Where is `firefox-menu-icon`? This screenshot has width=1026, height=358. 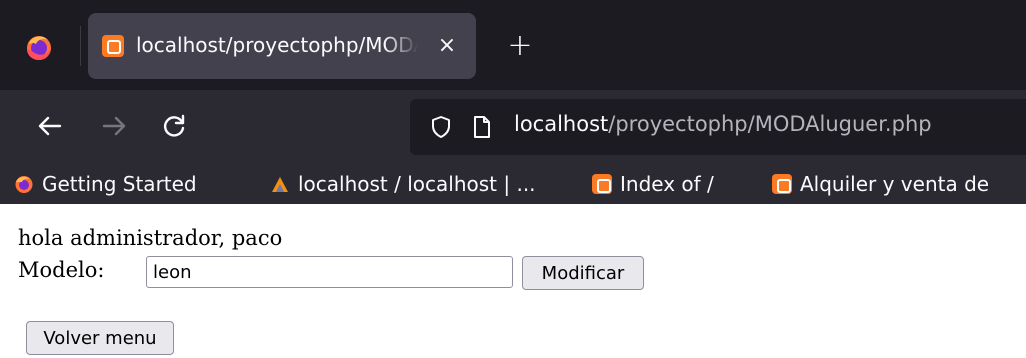
firefox-menu-icon is located at coordinates (39, 47).